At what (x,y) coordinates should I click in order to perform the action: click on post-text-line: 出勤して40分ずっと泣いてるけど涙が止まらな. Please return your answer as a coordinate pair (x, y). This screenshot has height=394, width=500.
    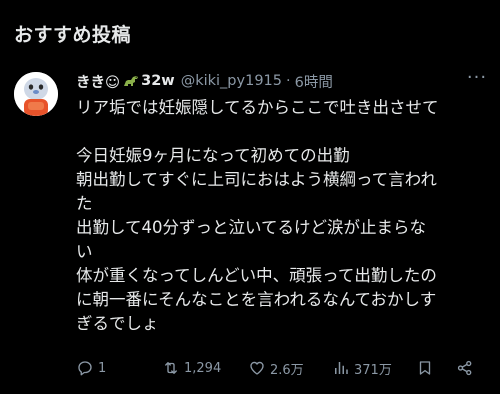
    Looking at the image, I should click on (251, 227).